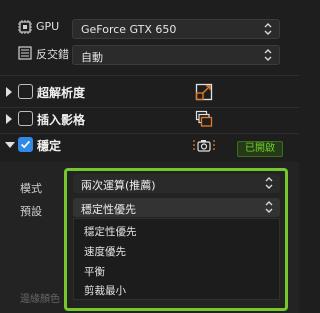 This screenshot has height=313, width=320. I want to click on preset-label: 預設, so click(31, 211).